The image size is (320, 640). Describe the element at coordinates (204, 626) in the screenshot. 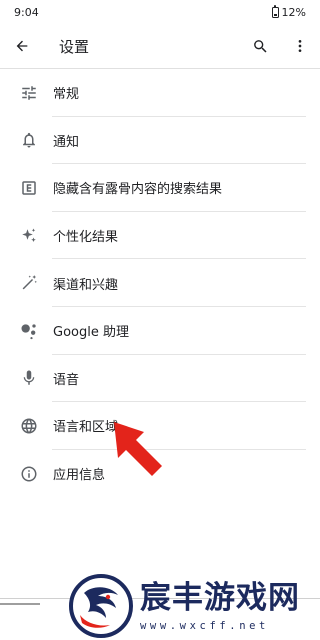

I see `watermark-url: www.wxcff.net` at that location.